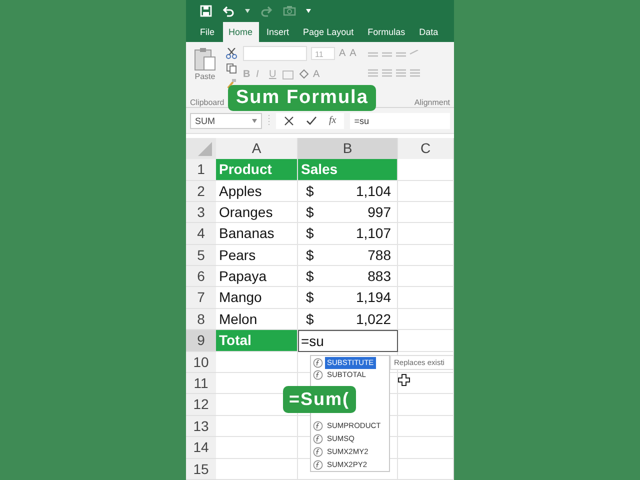 The height and width of the screenshot is (480, 640). I want to click on title-banner: Sum Formula, so click(302, 98).